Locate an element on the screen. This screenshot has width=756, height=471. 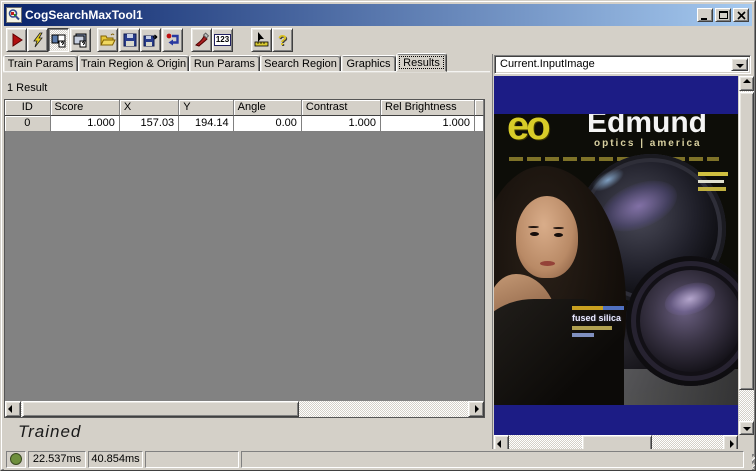
open-folder-icon is located at coordinates (107, 39).